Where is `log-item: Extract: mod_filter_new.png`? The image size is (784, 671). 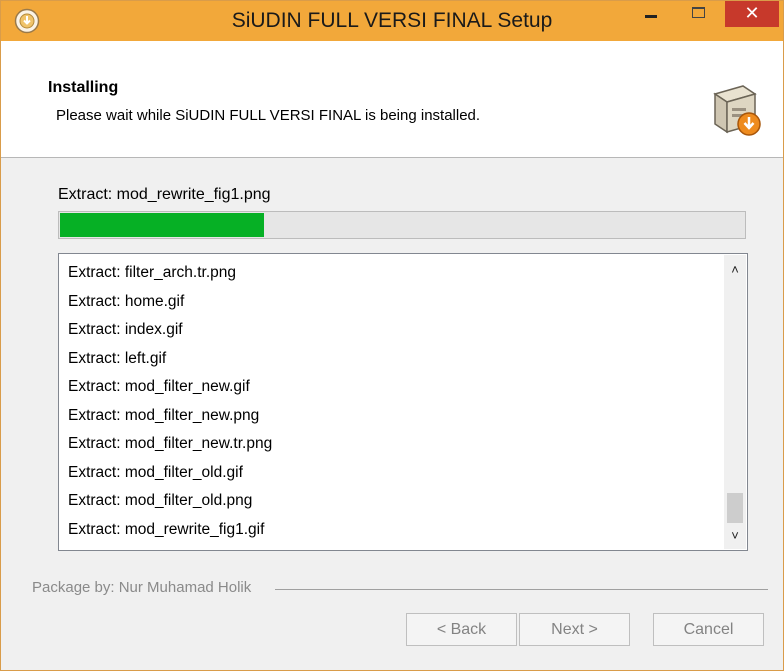 log-item: Extract: mod_filter_new.png is located at coordinates (164, 415).